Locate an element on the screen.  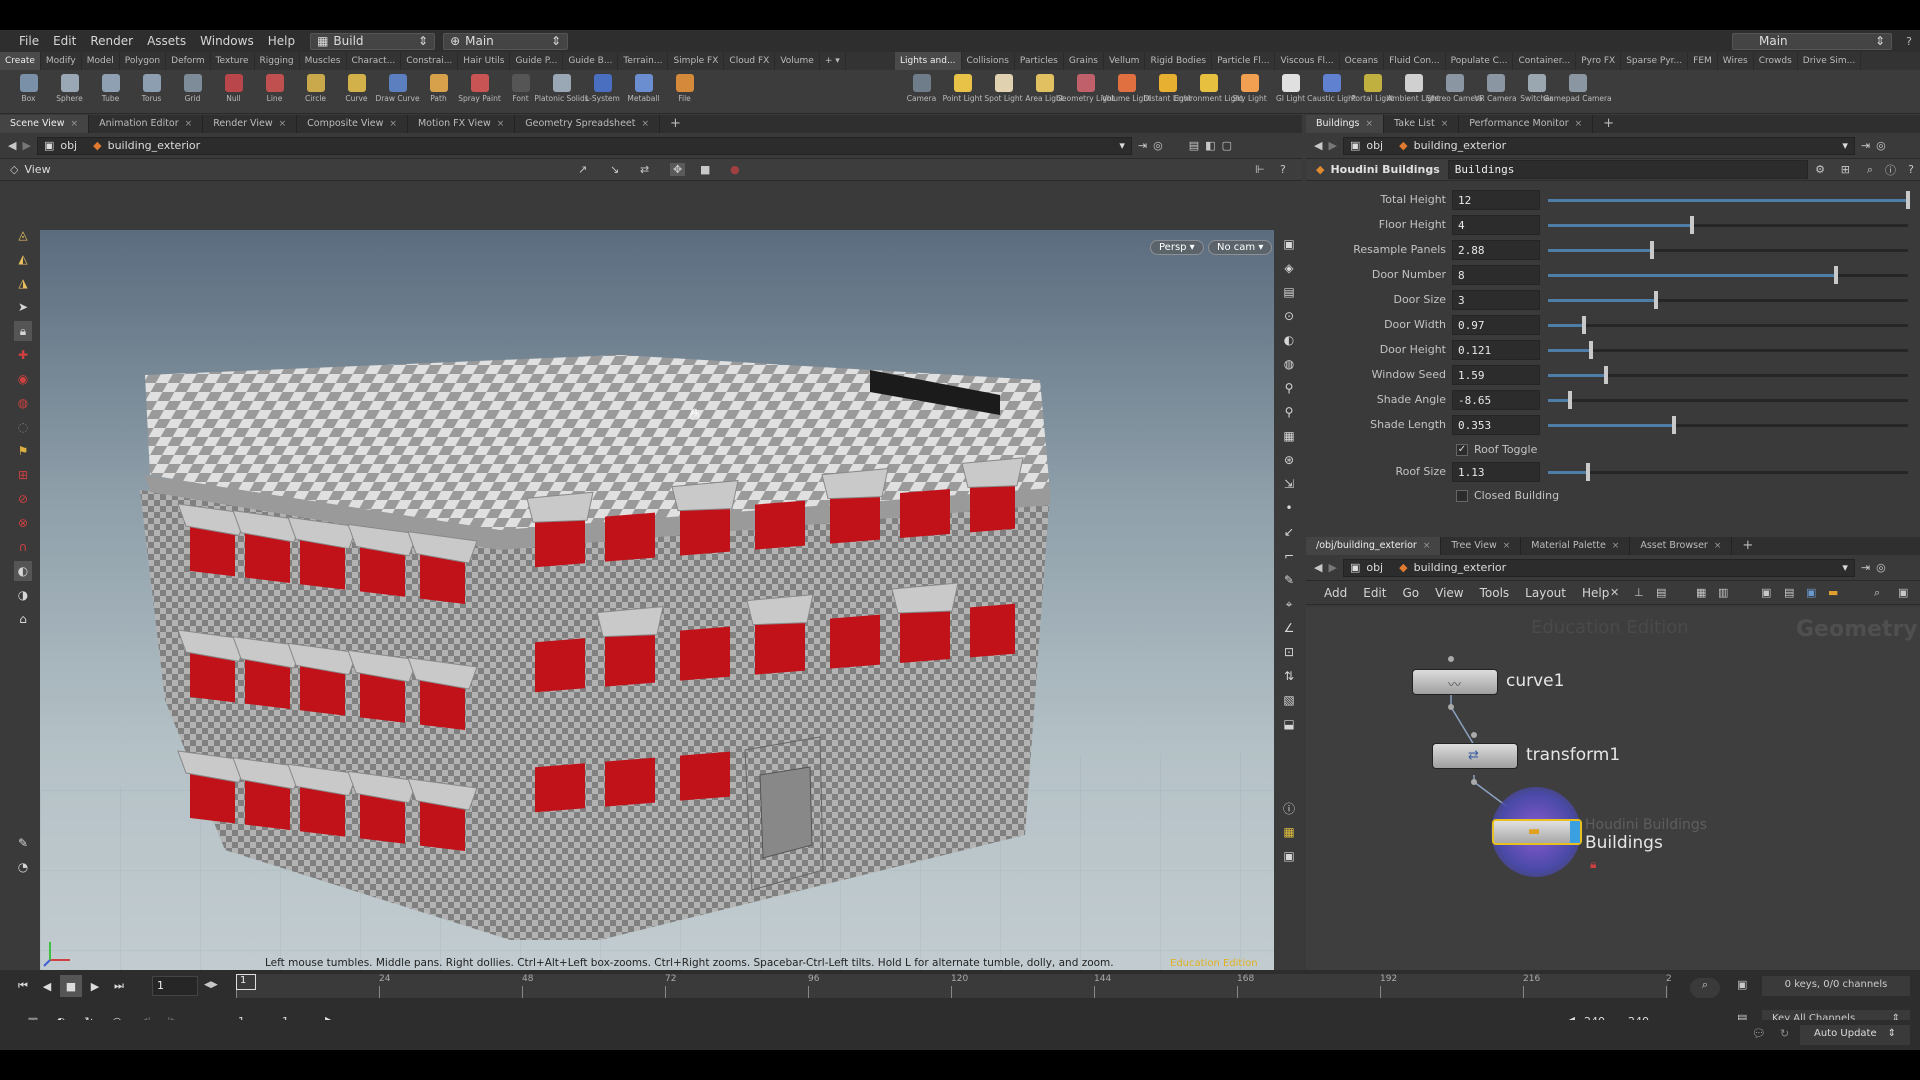
menu-render: Render is located at coordinates (111, 41).